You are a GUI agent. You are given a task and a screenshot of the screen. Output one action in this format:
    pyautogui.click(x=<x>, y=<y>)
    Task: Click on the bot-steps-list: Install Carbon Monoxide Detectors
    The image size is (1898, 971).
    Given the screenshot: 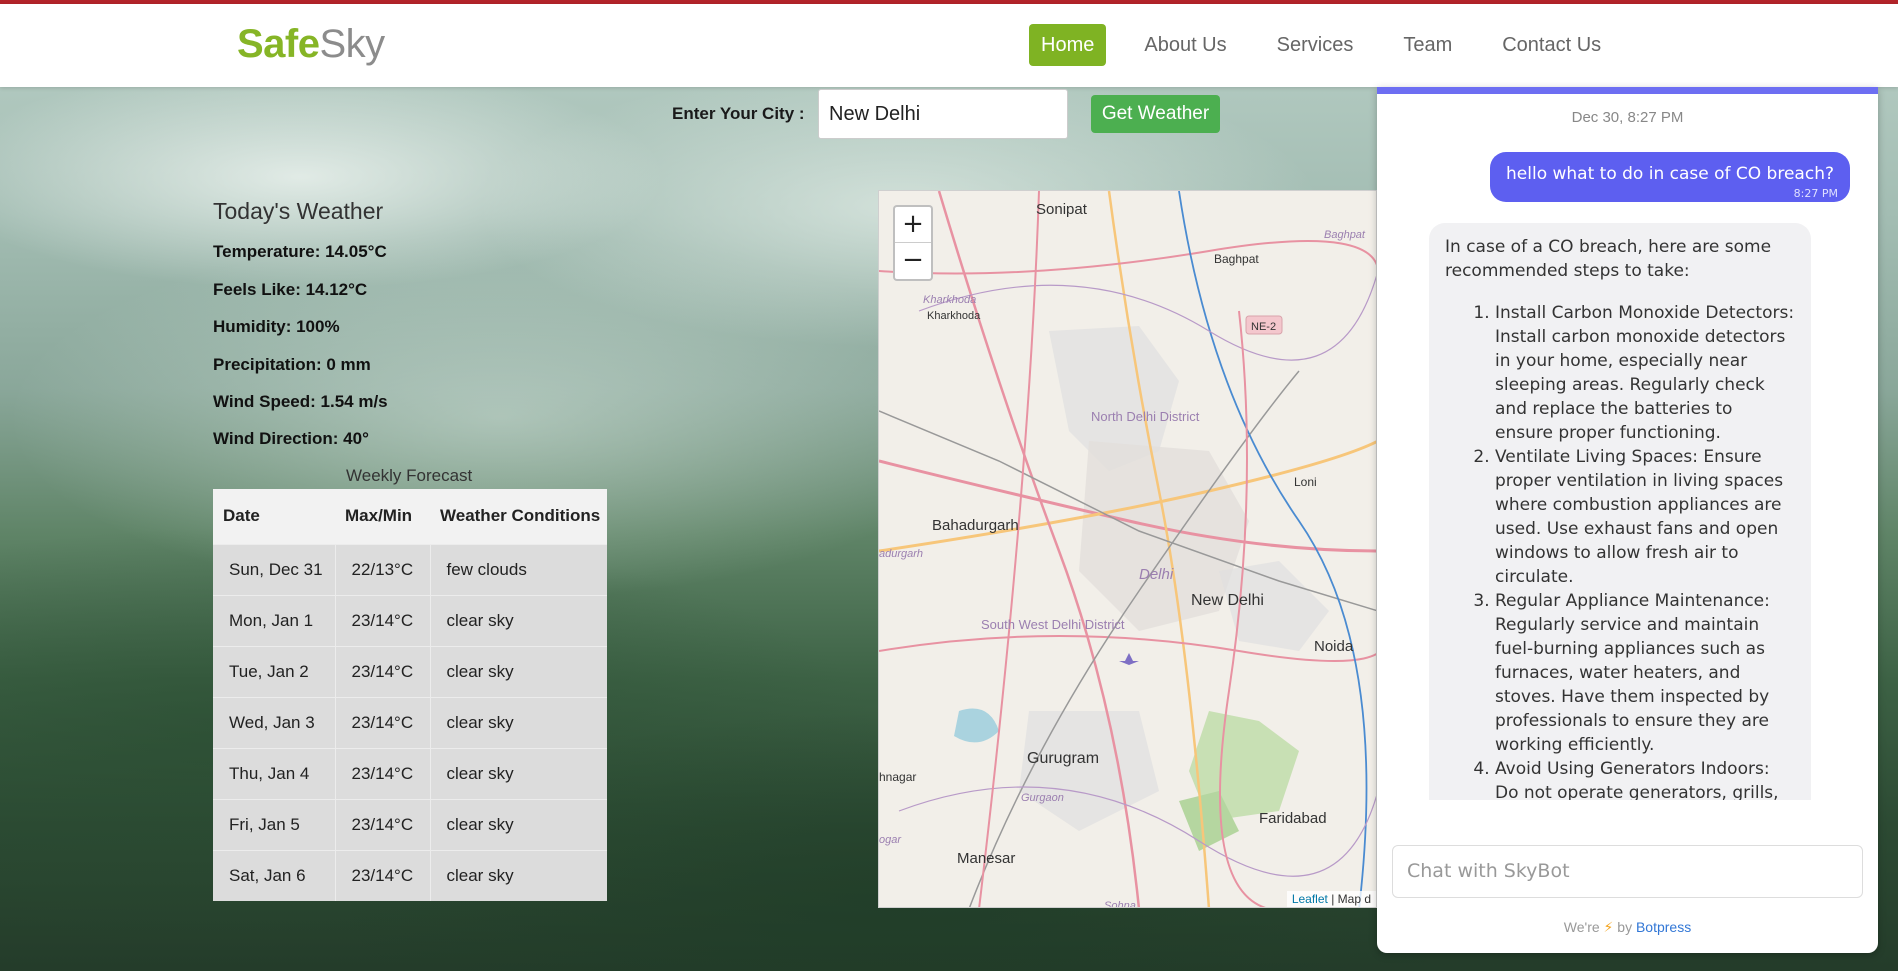 What is the action you would take?
    pyautogui.click(x=1620, y=550)
    